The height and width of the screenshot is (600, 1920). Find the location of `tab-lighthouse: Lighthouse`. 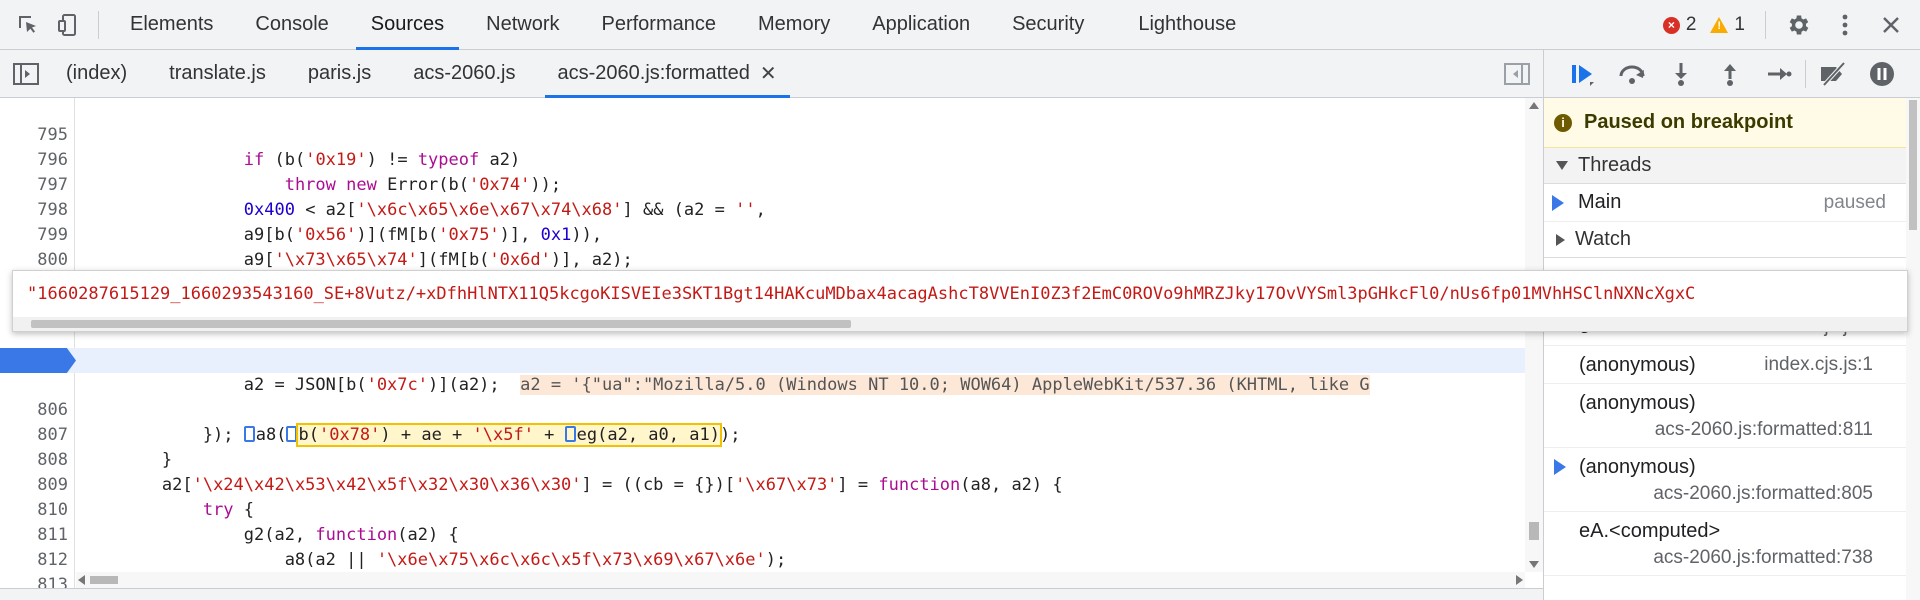

tab-lighthouse: Lighthouse is located at coordinates (1187, 25).